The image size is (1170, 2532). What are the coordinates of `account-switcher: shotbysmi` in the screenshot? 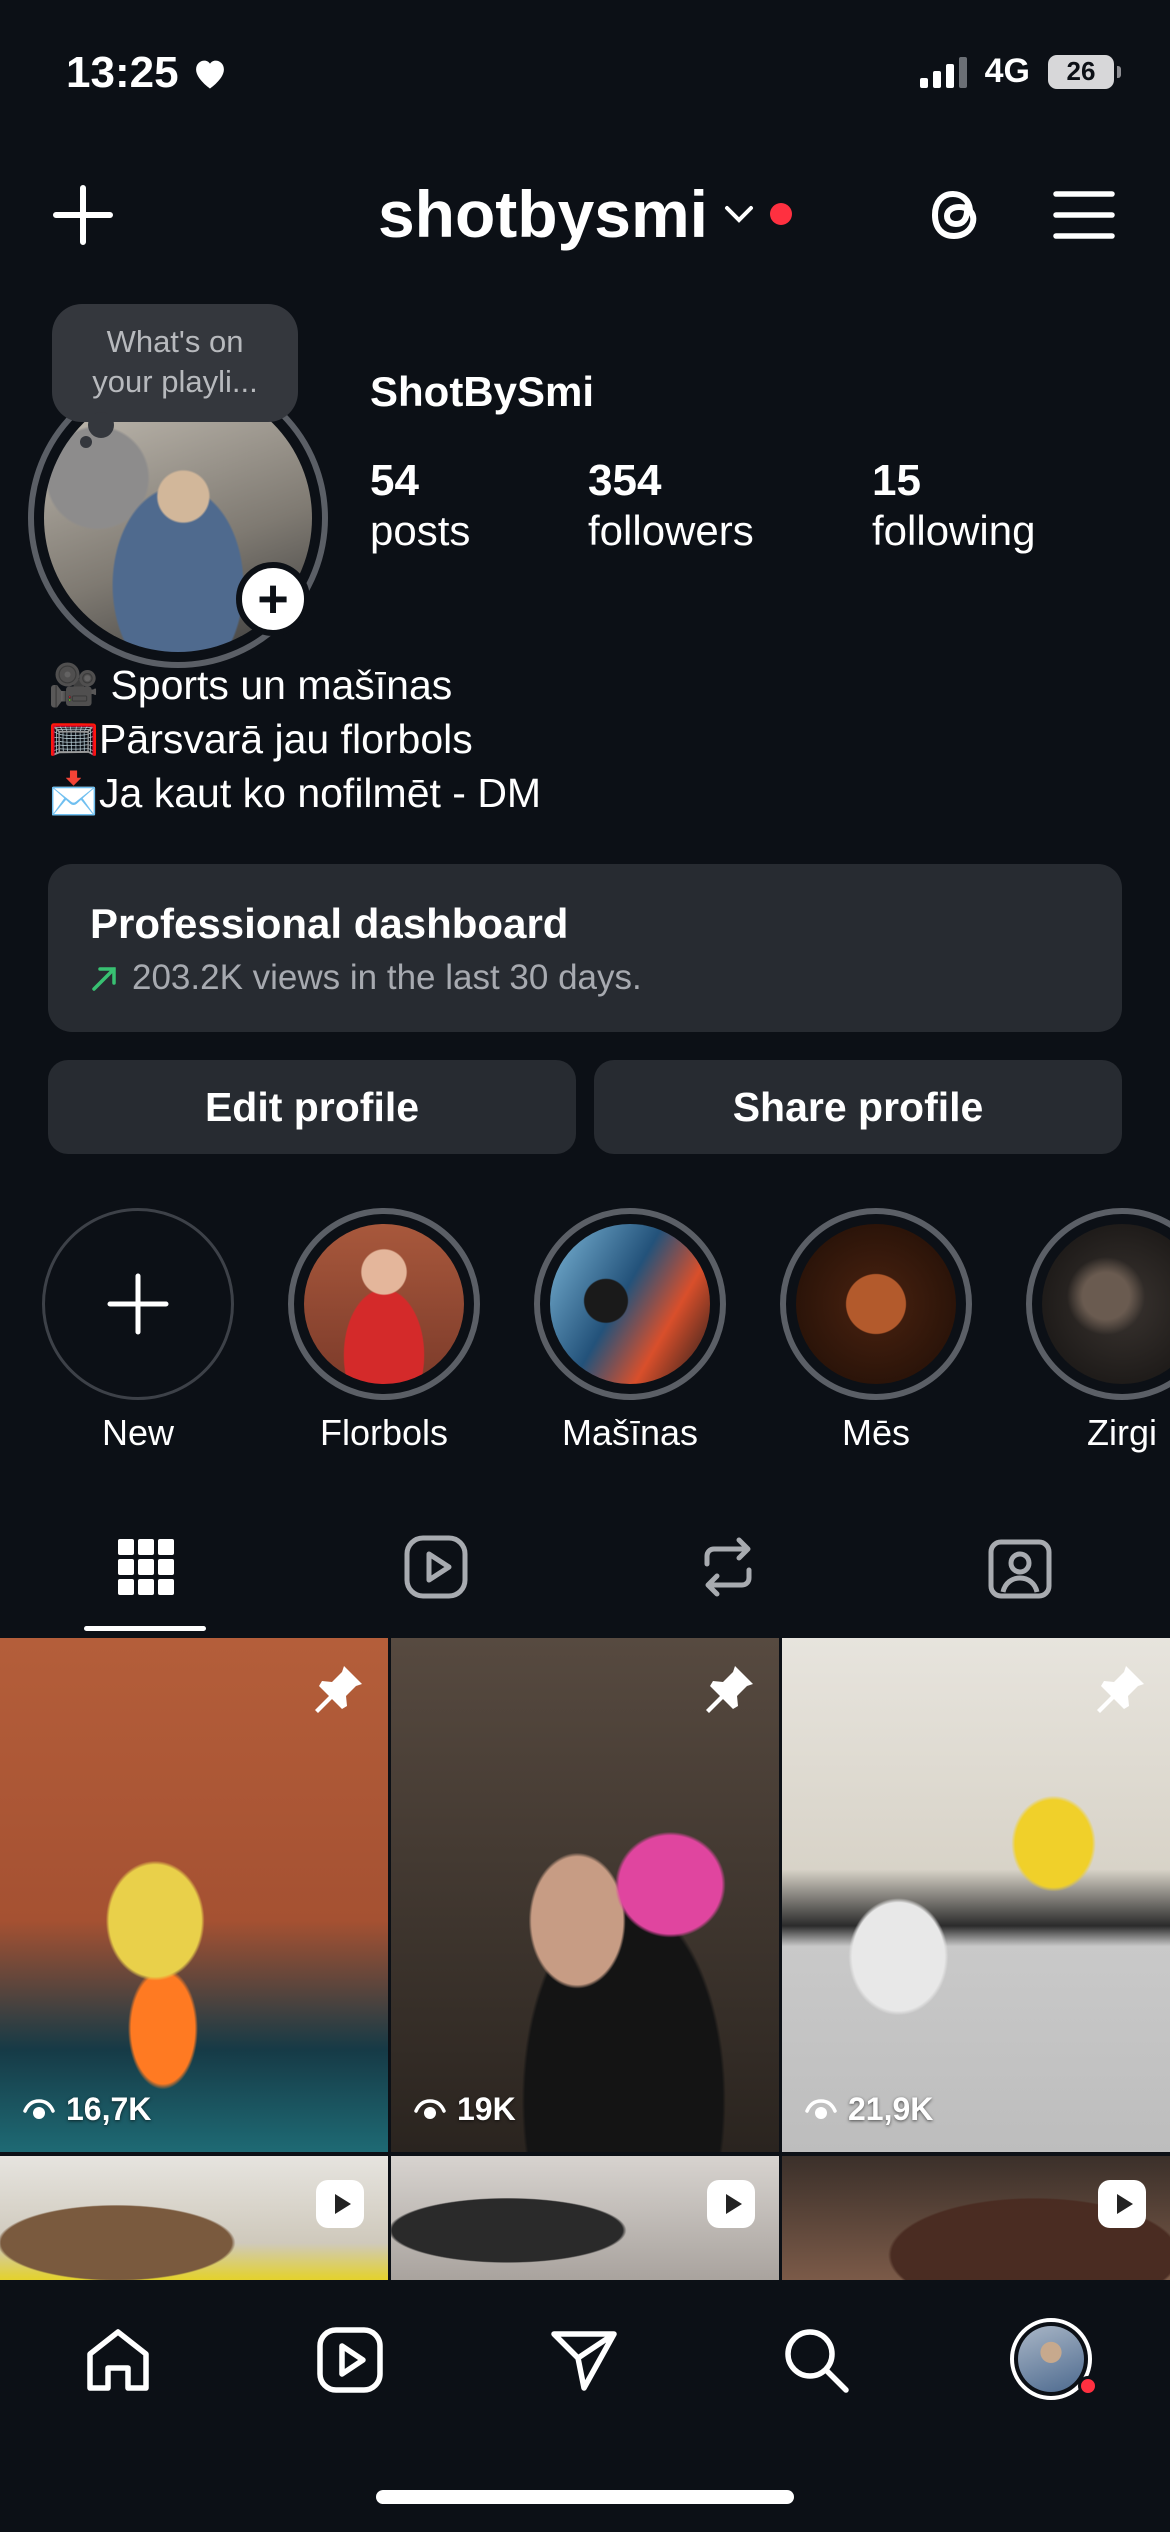 It's located at (585, 214).